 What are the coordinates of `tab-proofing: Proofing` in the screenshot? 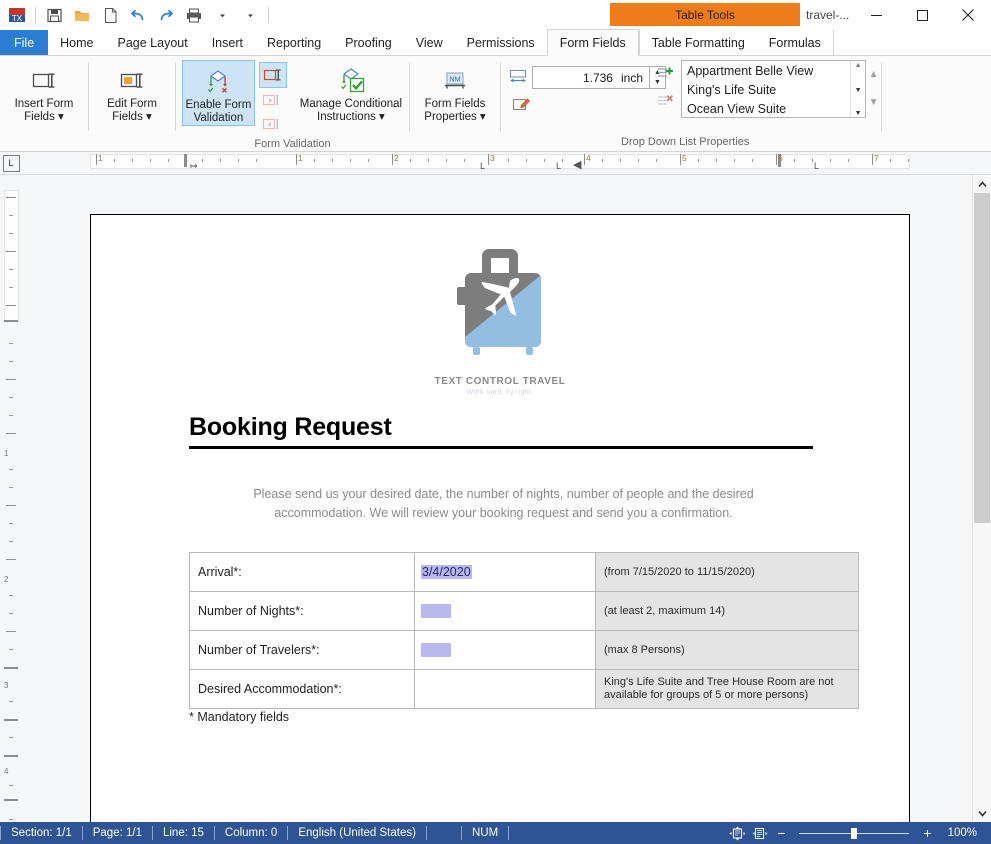 It's located at (368, 42).